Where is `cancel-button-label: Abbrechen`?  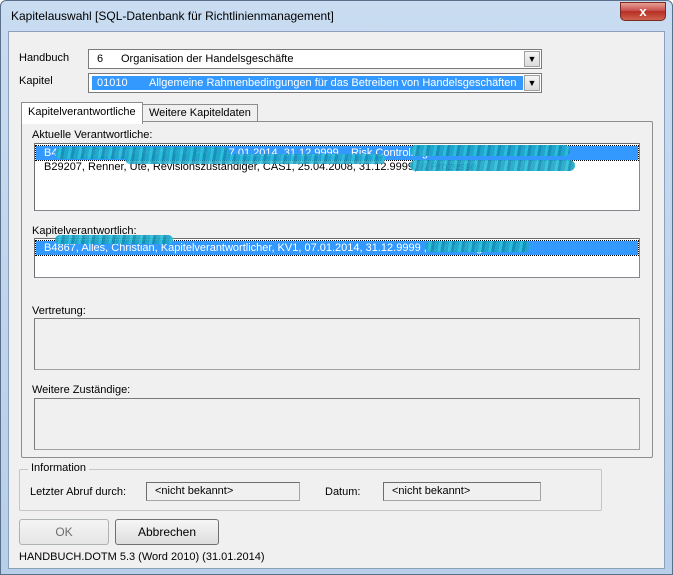 cancel-button-label: Abbrechen is located at coordinates (167, 532).